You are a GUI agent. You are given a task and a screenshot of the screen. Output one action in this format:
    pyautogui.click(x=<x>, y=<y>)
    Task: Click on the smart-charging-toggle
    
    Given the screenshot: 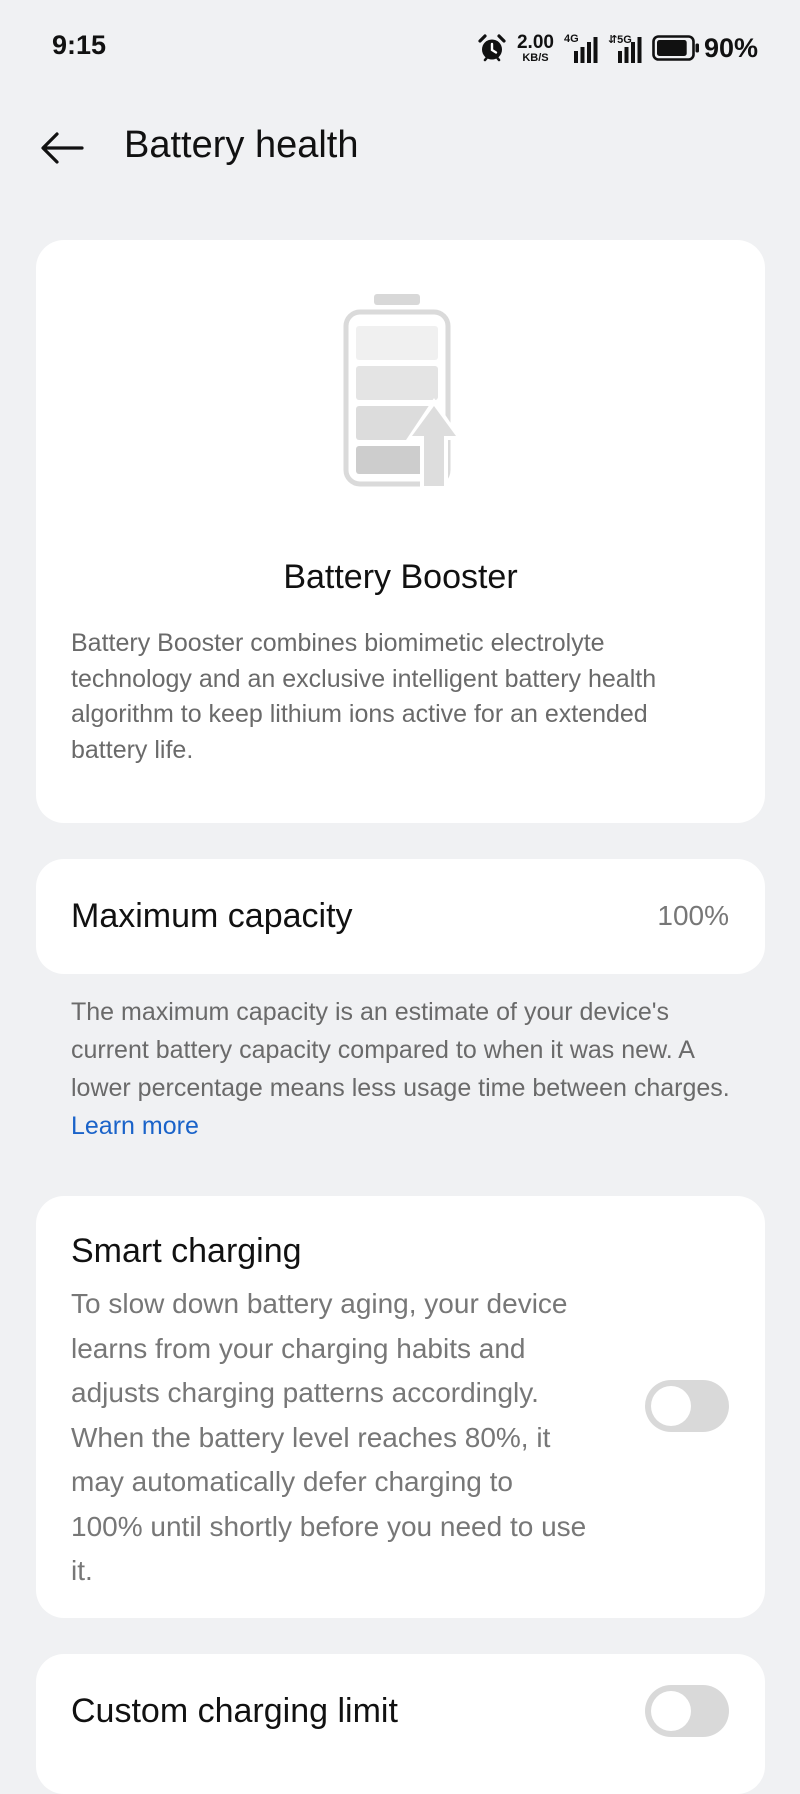 What is the action you would take?
    pyautogui.click(x=687, y=1406)
    